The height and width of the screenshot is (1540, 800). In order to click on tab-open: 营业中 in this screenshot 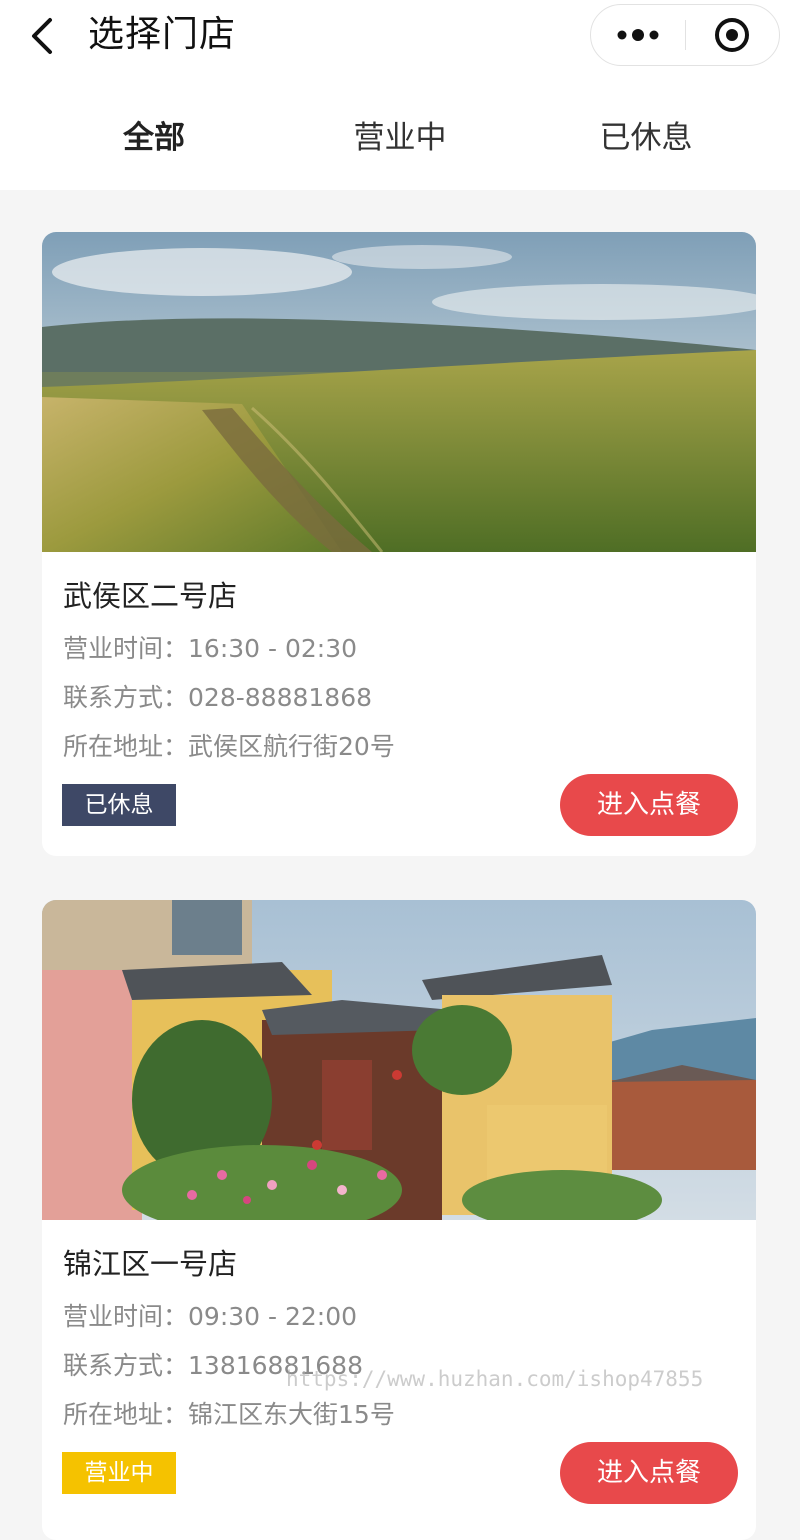, I will do `click(400, 138)`.